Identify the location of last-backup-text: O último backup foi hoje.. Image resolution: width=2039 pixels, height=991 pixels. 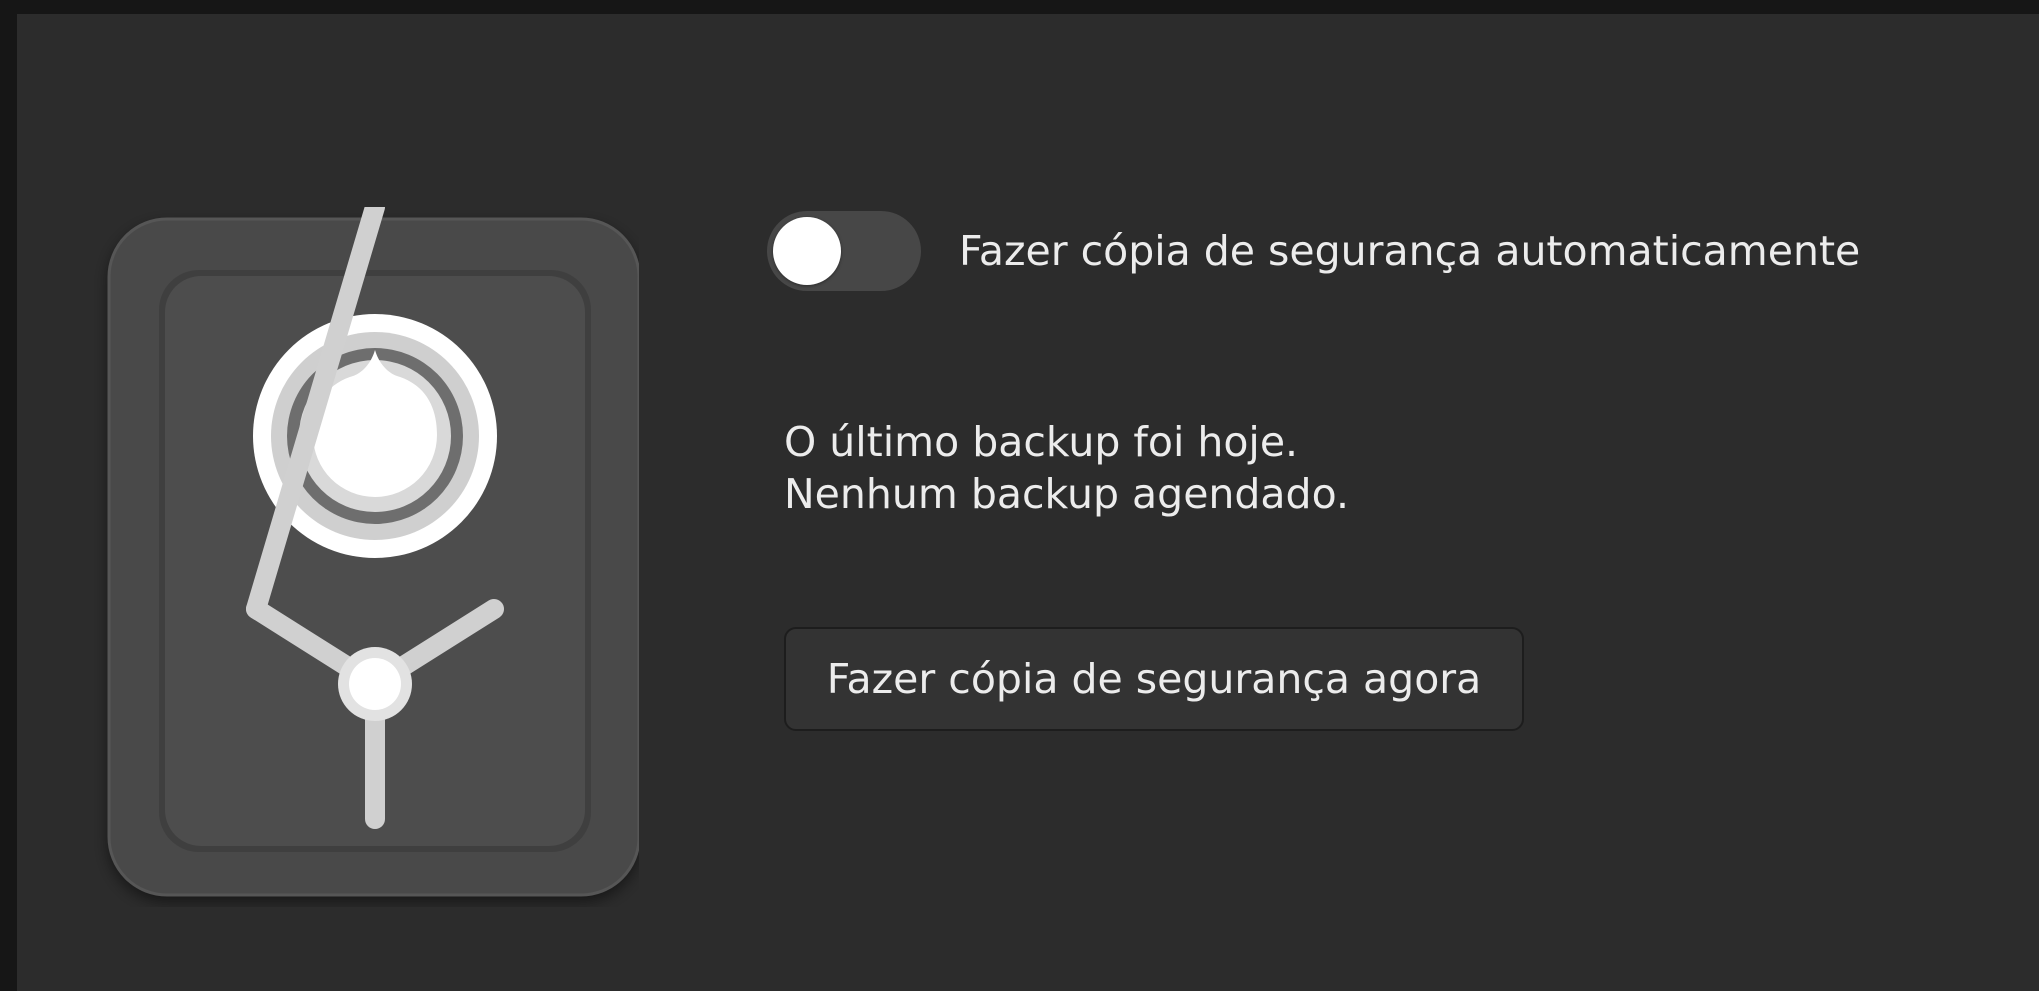
(1041, 442).